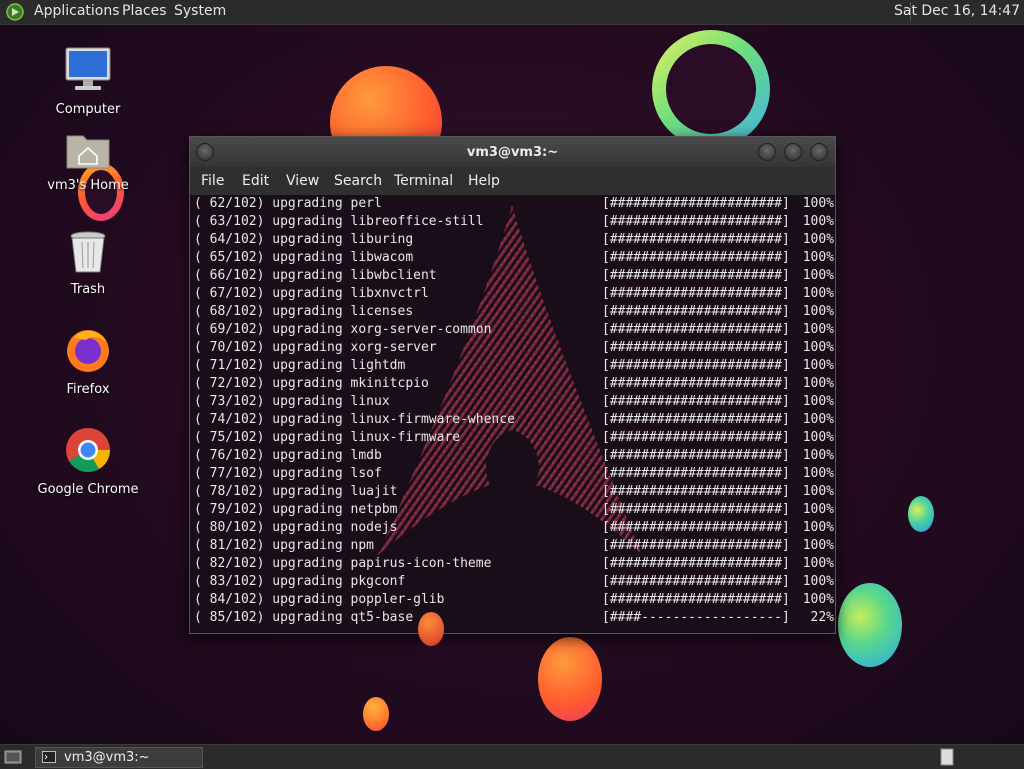 This screenshot has height=769, width=1024. What do you see at coordinates (88, 351) in the screenshot?
I see `firefox-icon` at bounding box center [88, 351].